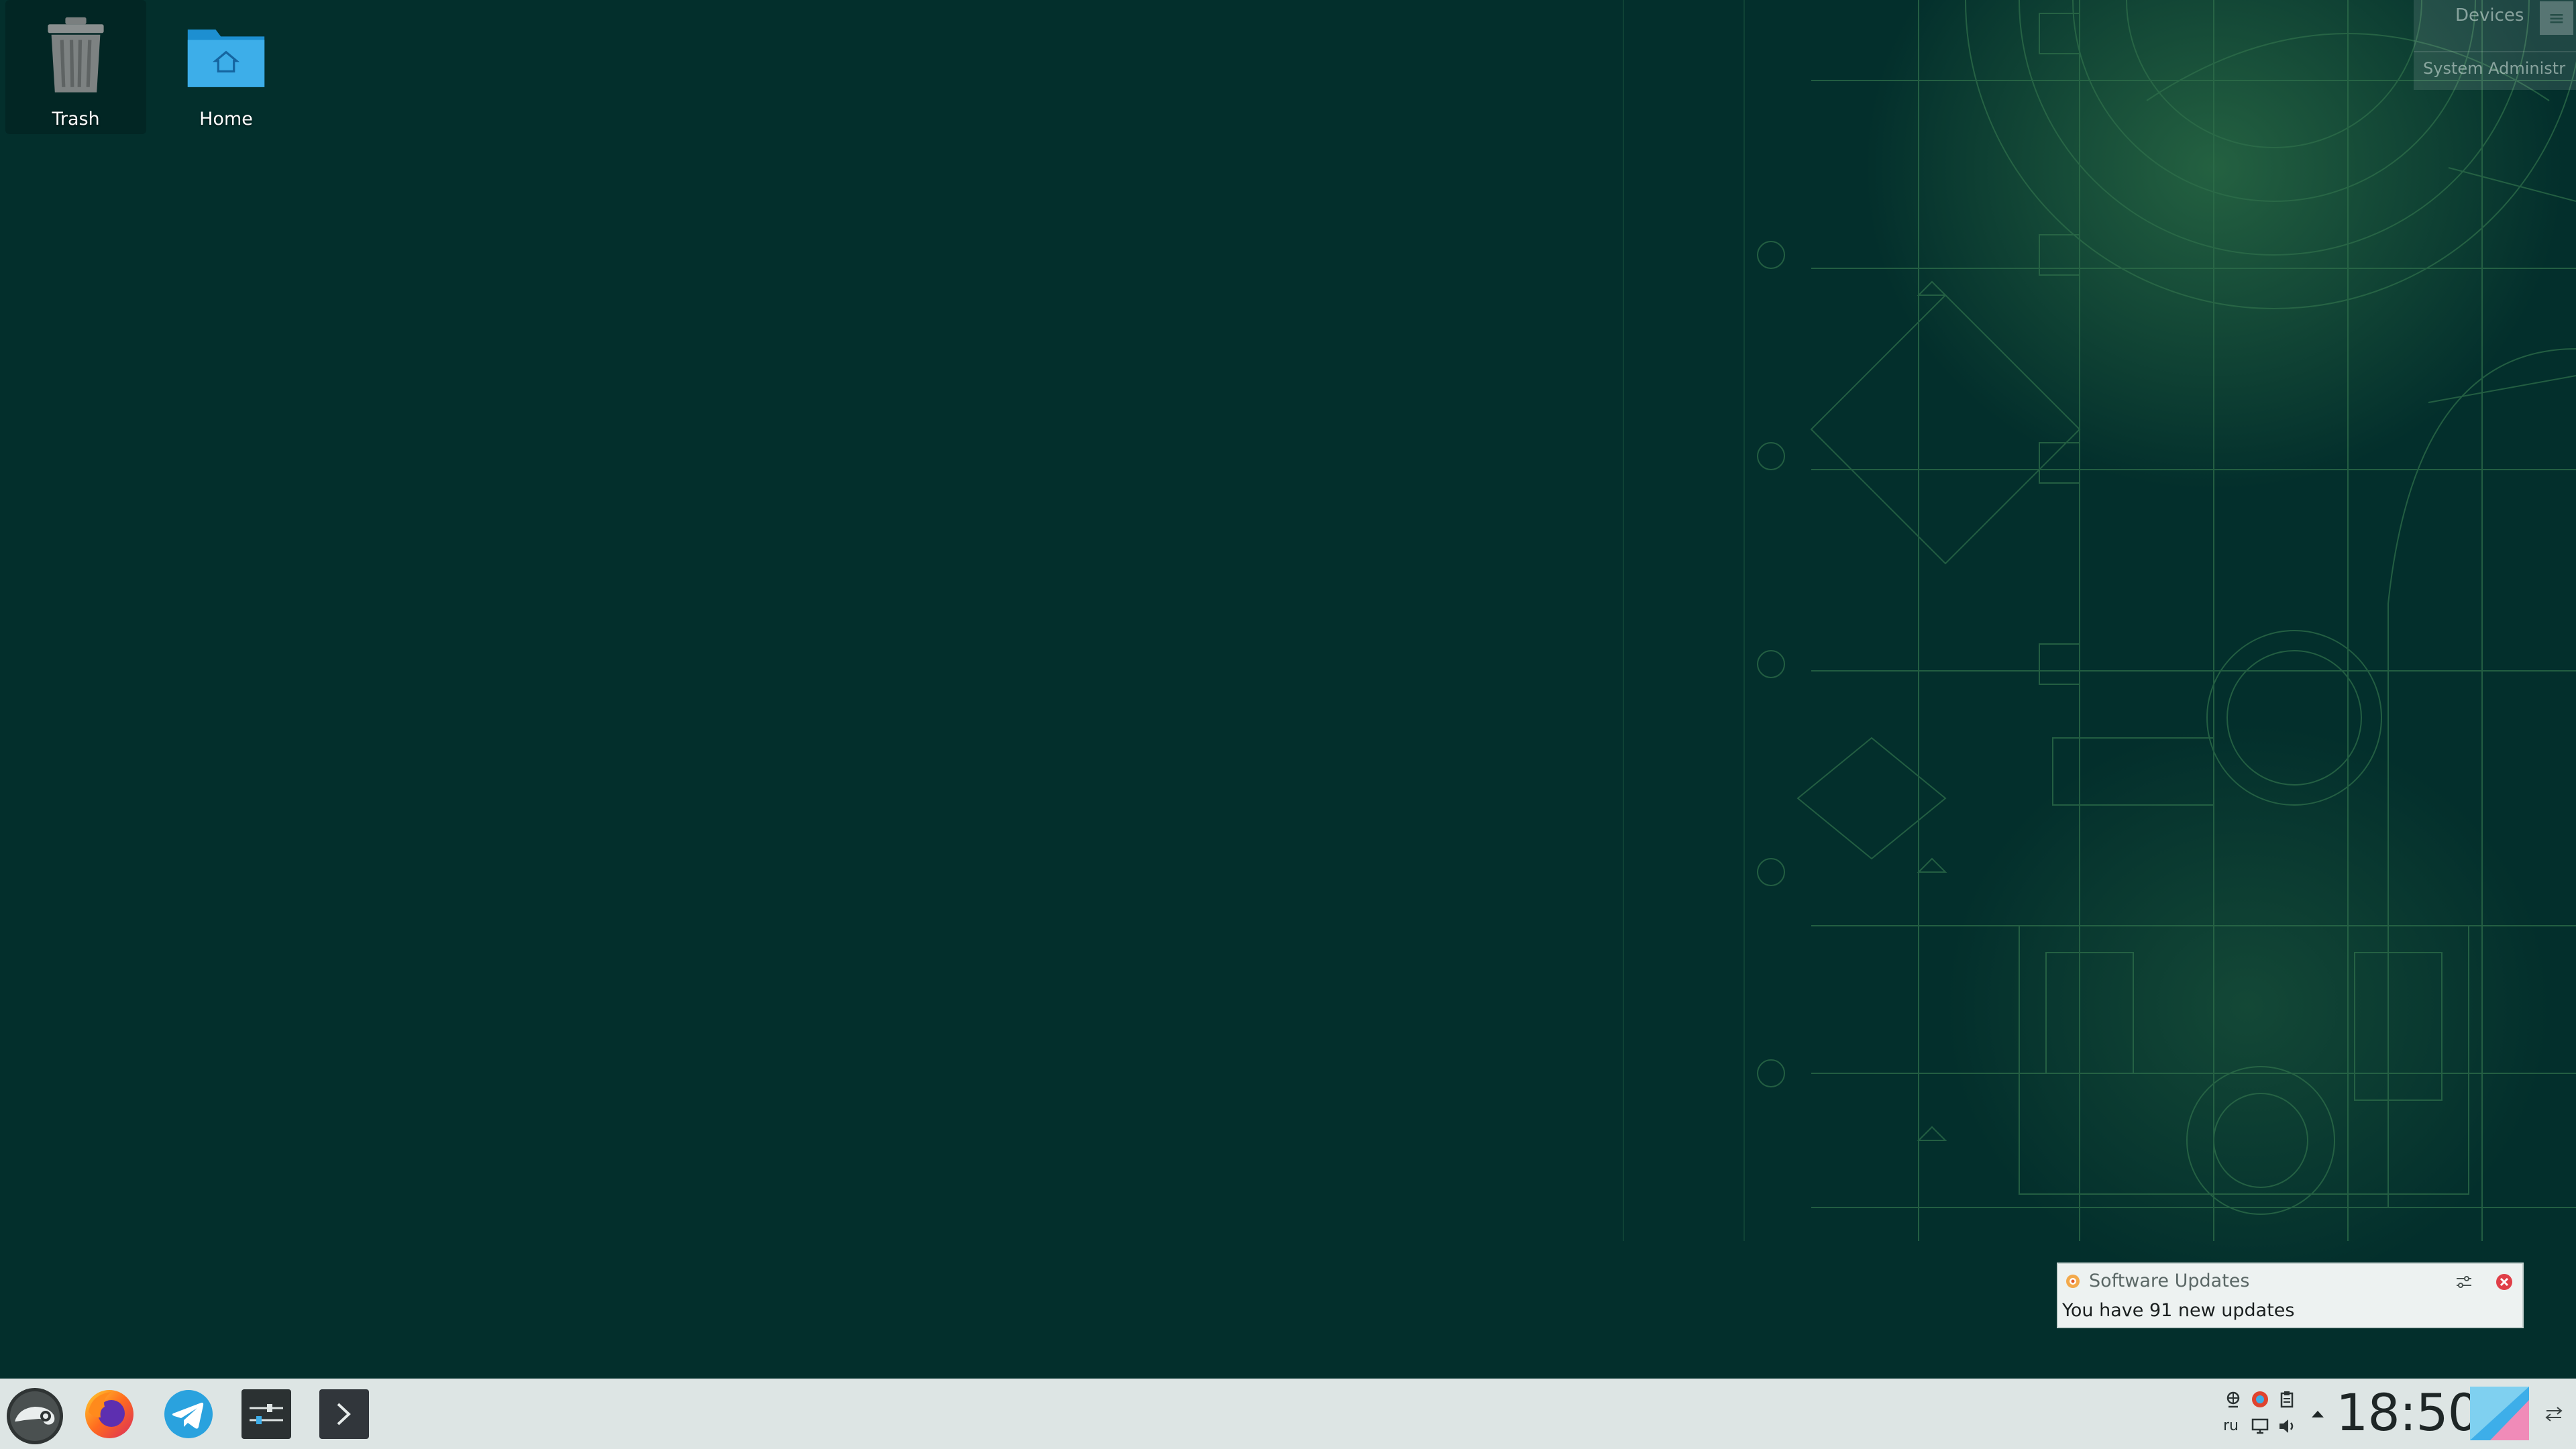 The width and height of the screenshot is (2576, 1449). I want to click on firefox-launcher, so click(109, 1414).